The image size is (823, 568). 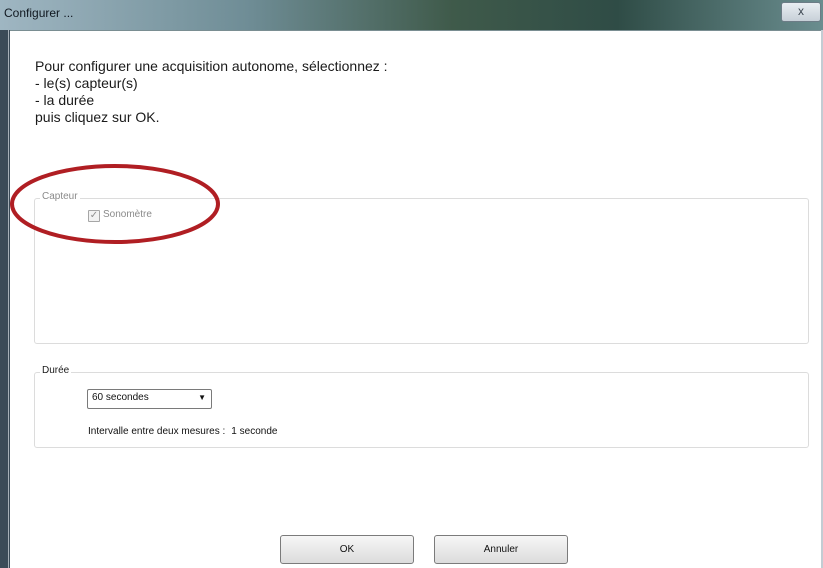 What do you see at coordinates (56, 370) in the screenshot?
I see `duree-group-label: Durée` at bounding box center [56, 370].